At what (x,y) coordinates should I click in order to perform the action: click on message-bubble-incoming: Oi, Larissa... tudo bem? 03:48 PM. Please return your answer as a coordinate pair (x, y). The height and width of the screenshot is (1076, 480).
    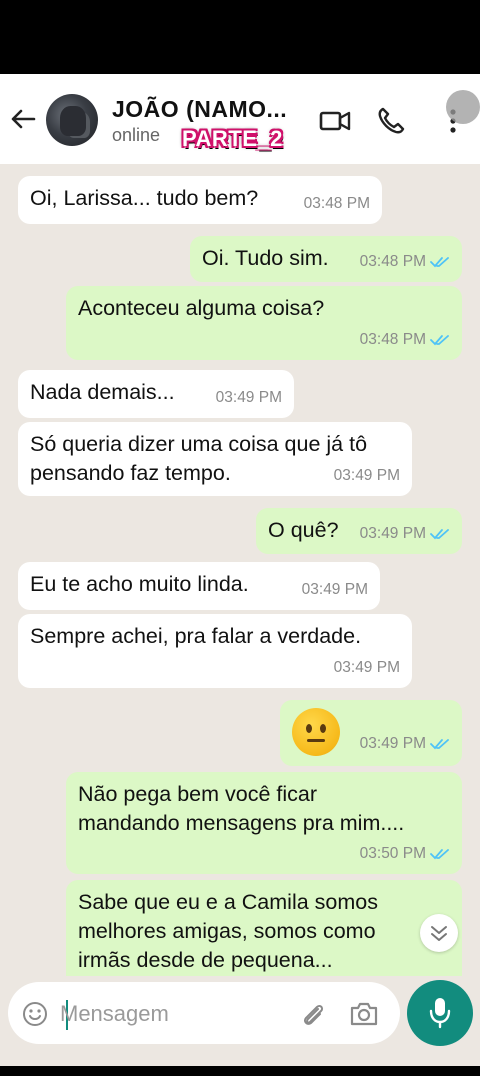
    Looking at the image, I should click on (200, 200).